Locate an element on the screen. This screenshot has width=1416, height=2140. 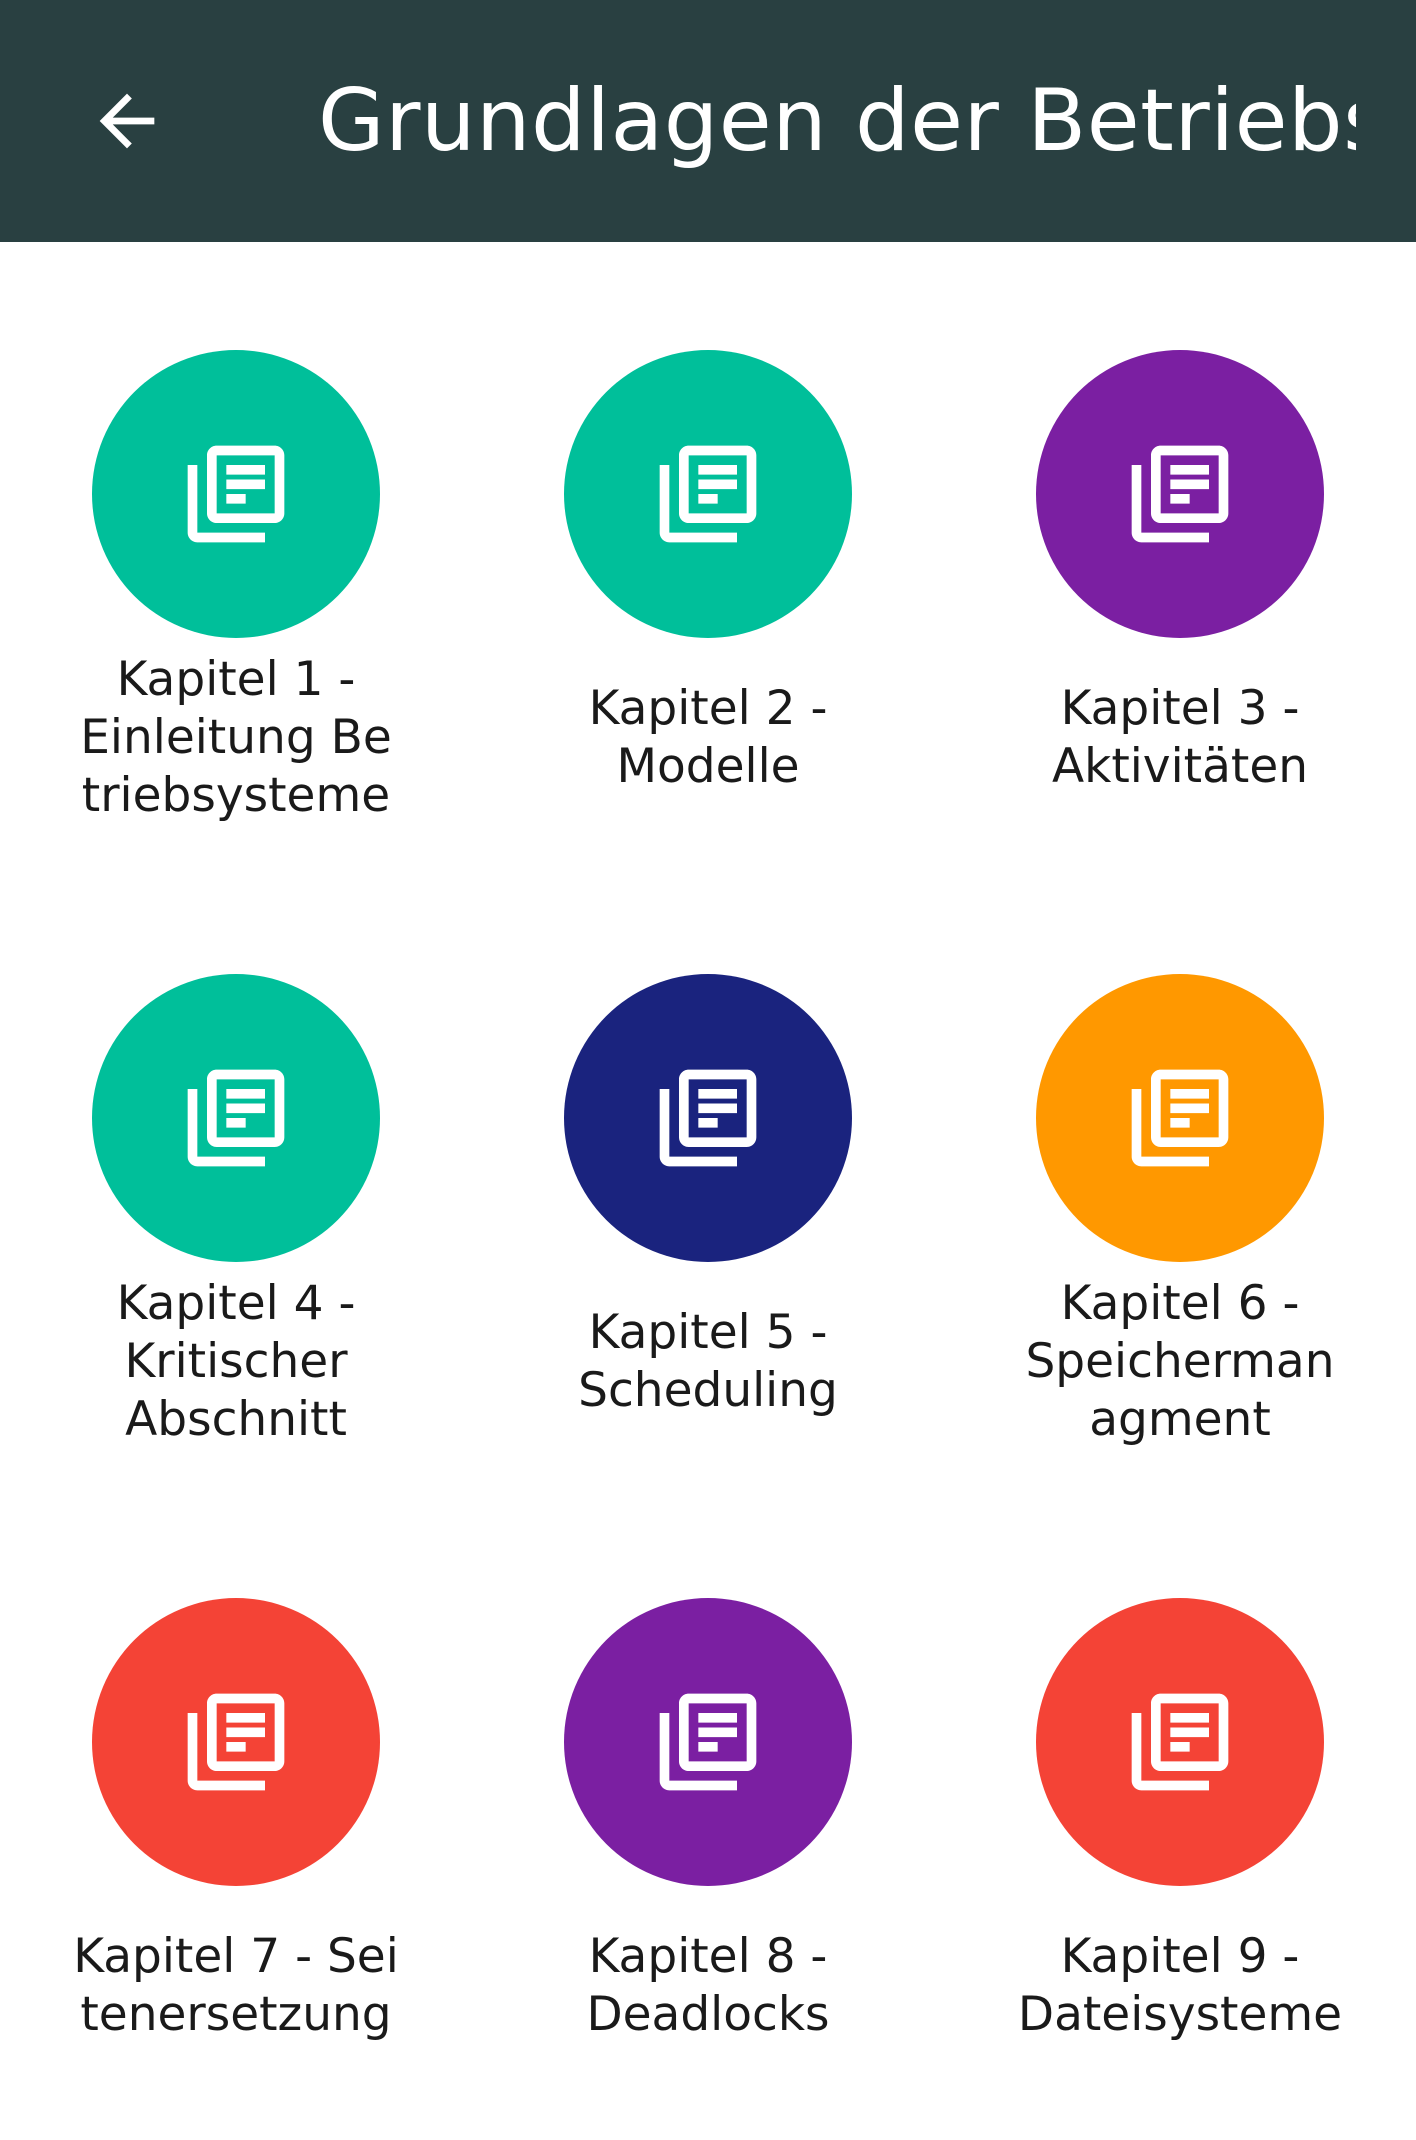
chapter-label-text: Kapitel 7 - Sei tenersetzung is located at coordinates (236, 1986).